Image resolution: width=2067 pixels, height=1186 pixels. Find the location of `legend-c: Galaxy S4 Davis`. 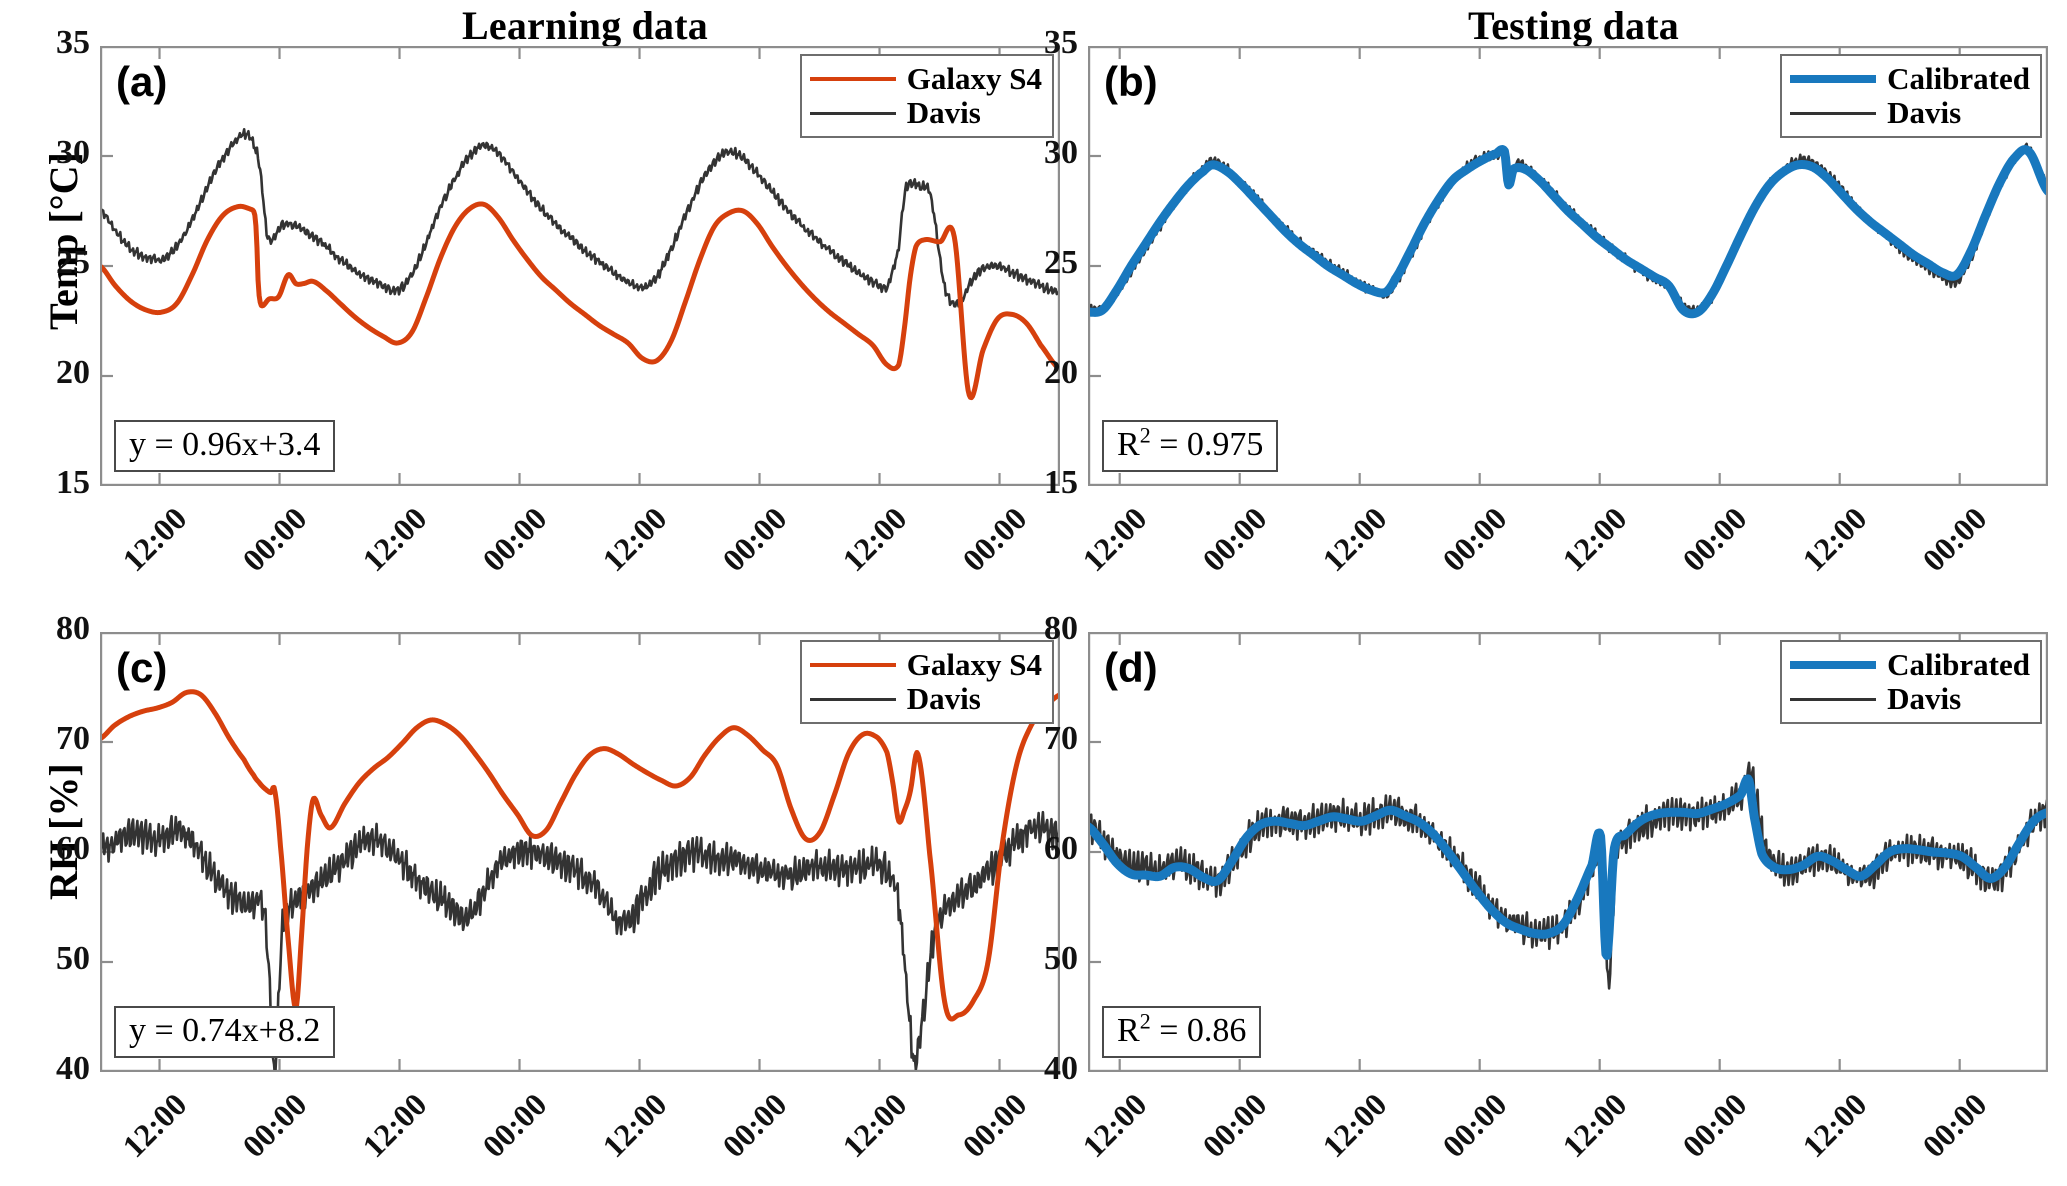

legend-c: Galaxy S4 Davis is located at coordinates (926, 682).